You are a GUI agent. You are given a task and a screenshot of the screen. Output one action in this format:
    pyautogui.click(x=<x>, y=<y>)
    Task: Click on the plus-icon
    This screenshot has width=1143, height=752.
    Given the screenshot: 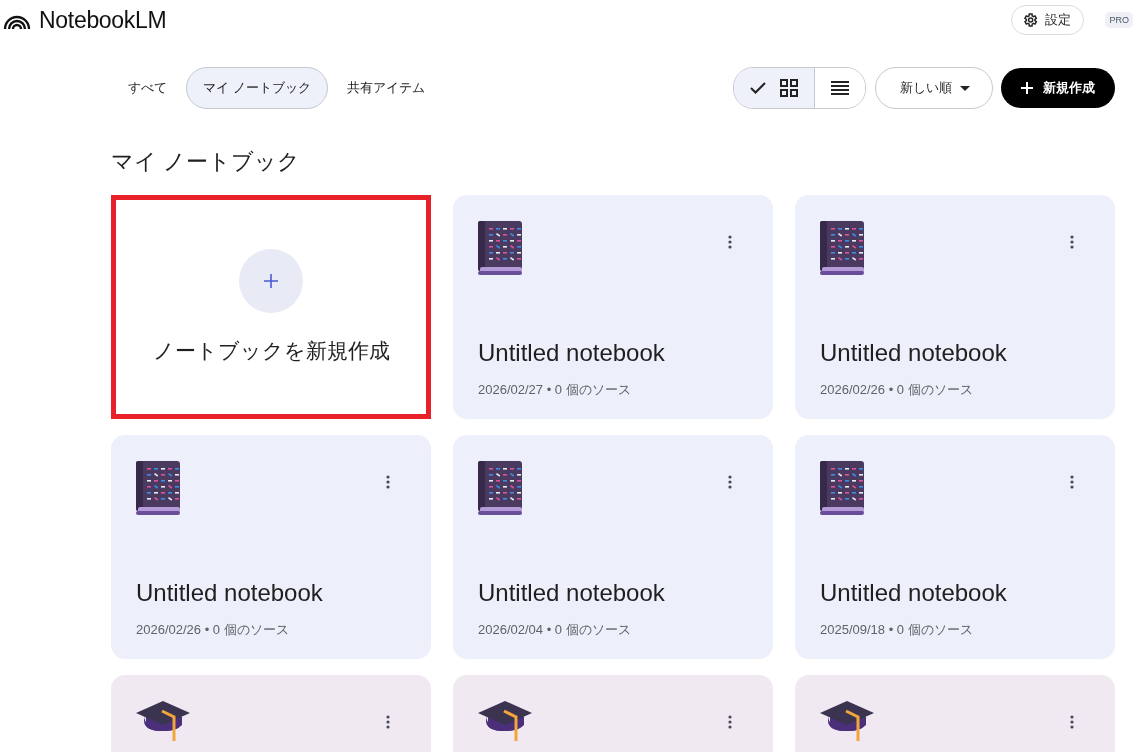 What is the action you would take?
    pyautogui.click(x=1027, y=88)
    